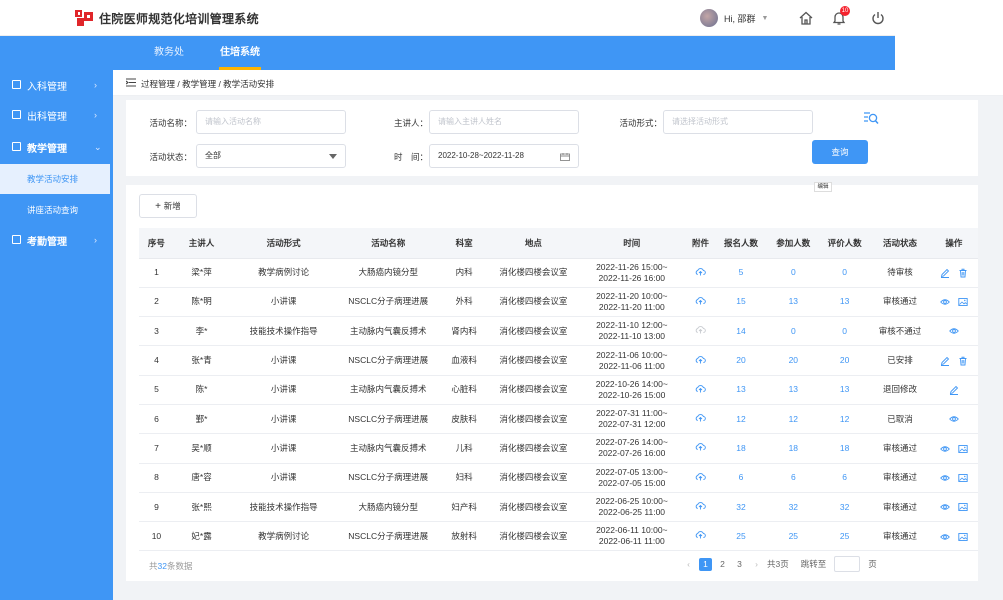 The width and height of the screenshot is (1003, 600). Describe the element at coordinates (98, 146) in the screenshot. I see `chevron-down-icon: ⌄` at that location.